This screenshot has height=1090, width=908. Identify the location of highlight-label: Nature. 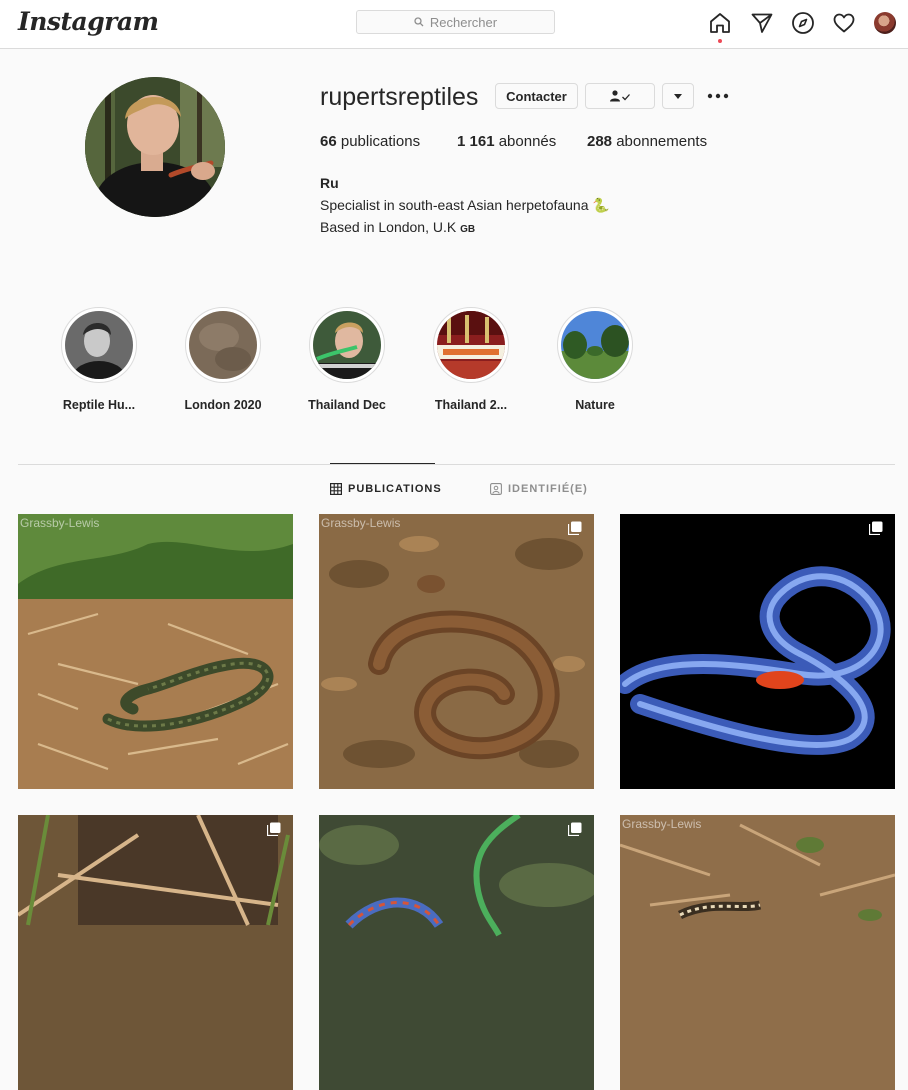
(595, 405).